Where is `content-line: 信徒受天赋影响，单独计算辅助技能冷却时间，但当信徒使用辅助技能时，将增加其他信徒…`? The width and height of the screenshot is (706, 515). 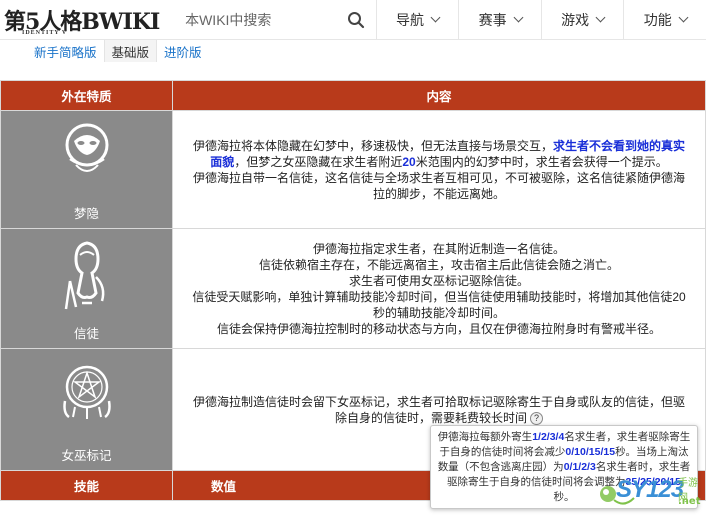
content-line: 信徒受天赋影响，单独计算辅助技能冷却时间，但当信徒使用辅助技能时，将增加其他信徒… is located at coordinates (439, 304).